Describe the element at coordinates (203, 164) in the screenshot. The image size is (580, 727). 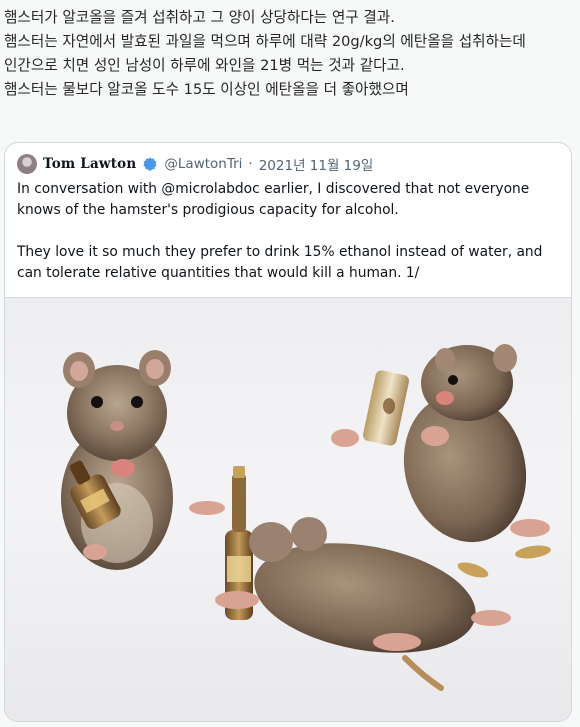
I see `handle: @LawtonTri` at that location.